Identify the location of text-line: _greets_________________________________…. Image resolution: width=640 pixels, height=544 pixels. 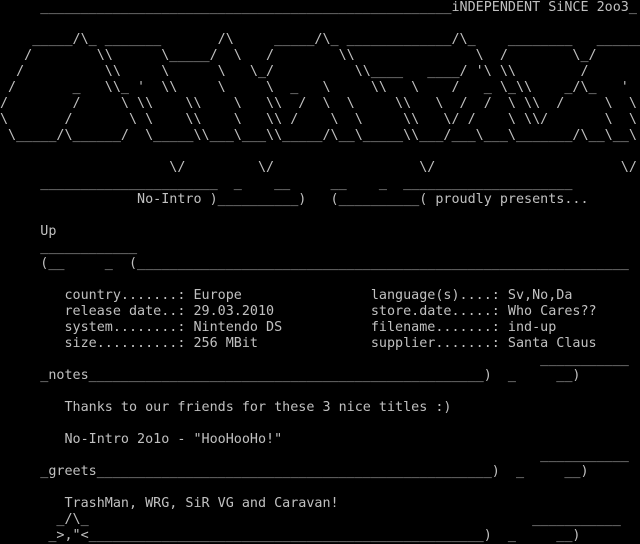
(294, 471).